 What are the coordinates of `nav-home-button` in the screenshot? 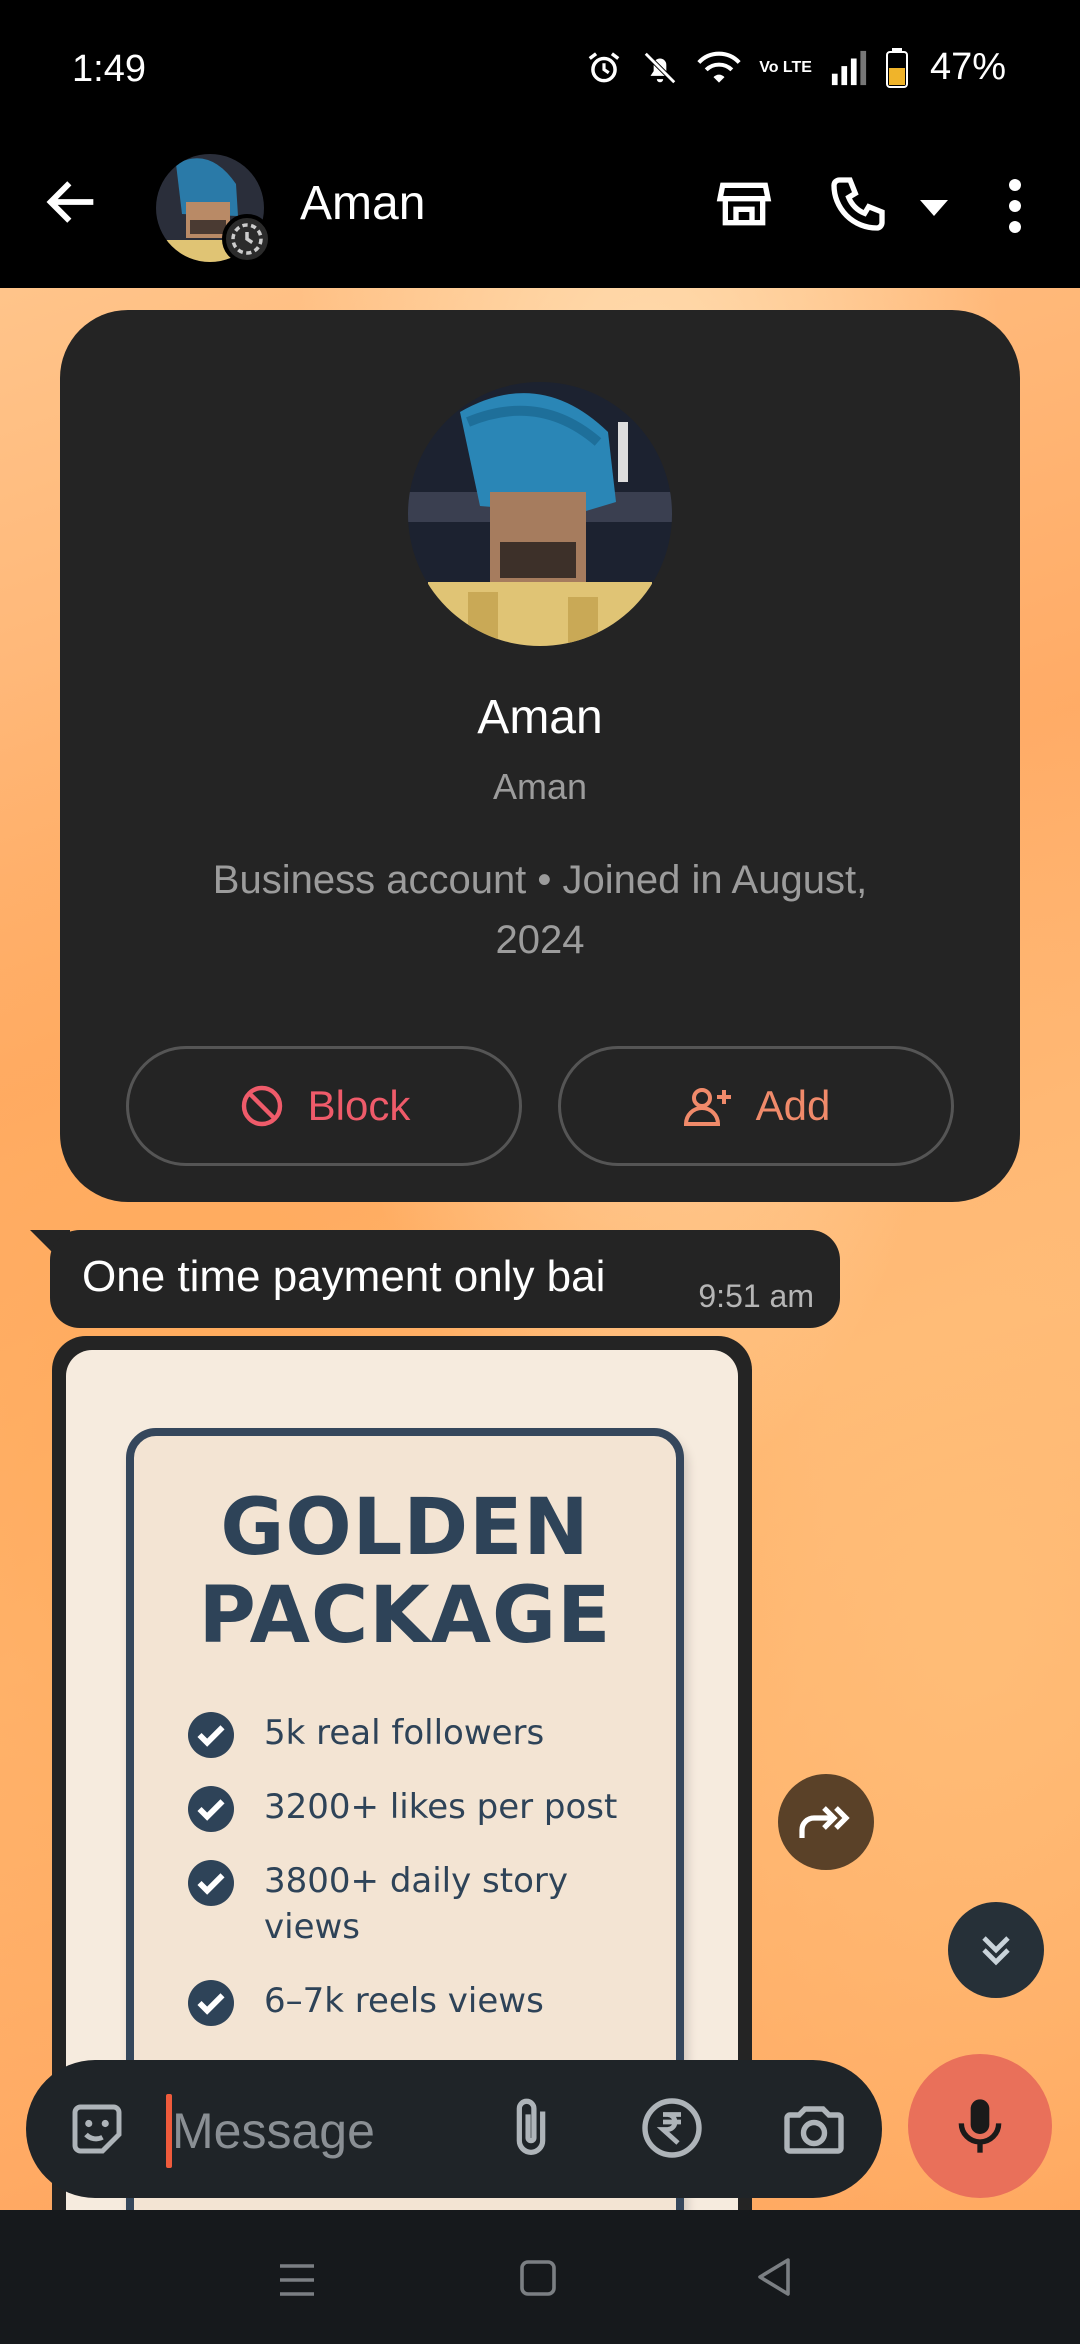 It's located at (538, 2278).